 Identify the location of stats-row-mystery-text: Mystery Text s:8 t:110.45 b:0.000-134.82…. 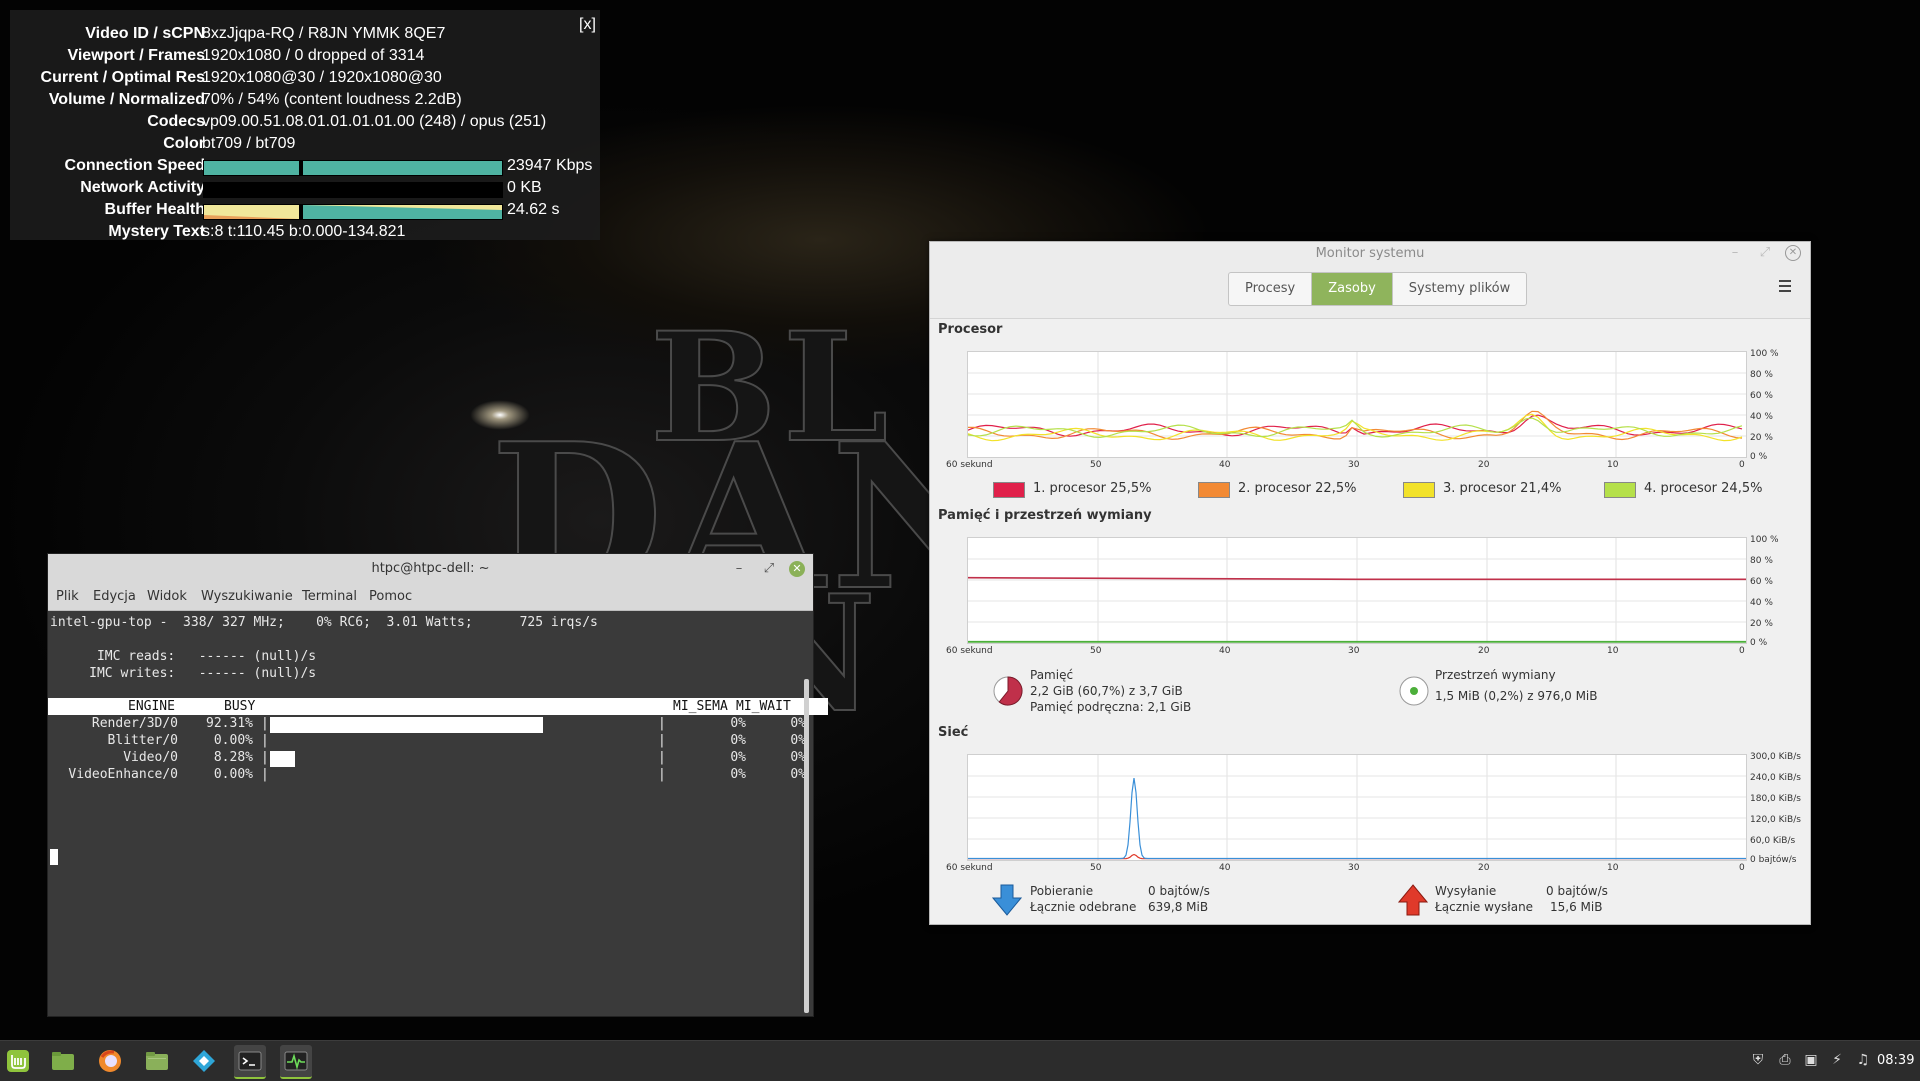
(305, 234).